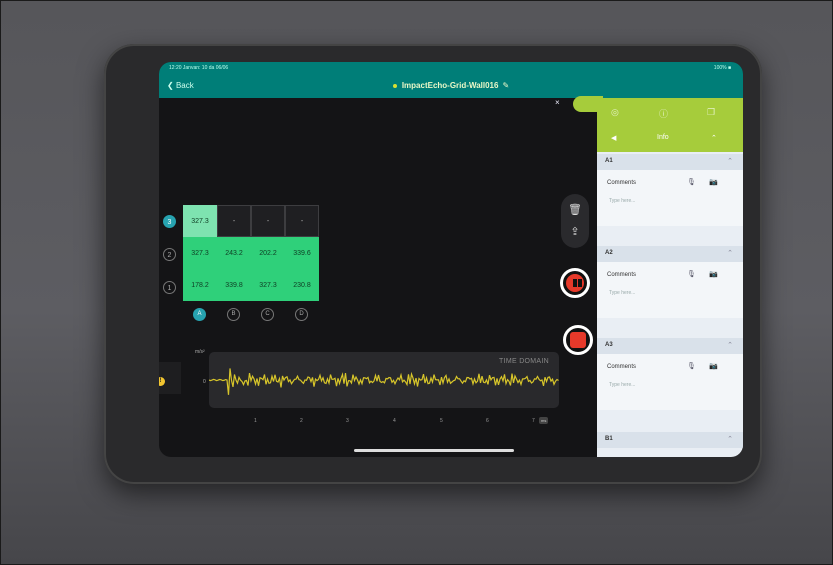 The image size is (833, 565). I want to click on column-button-d: D, so click(301, 314).